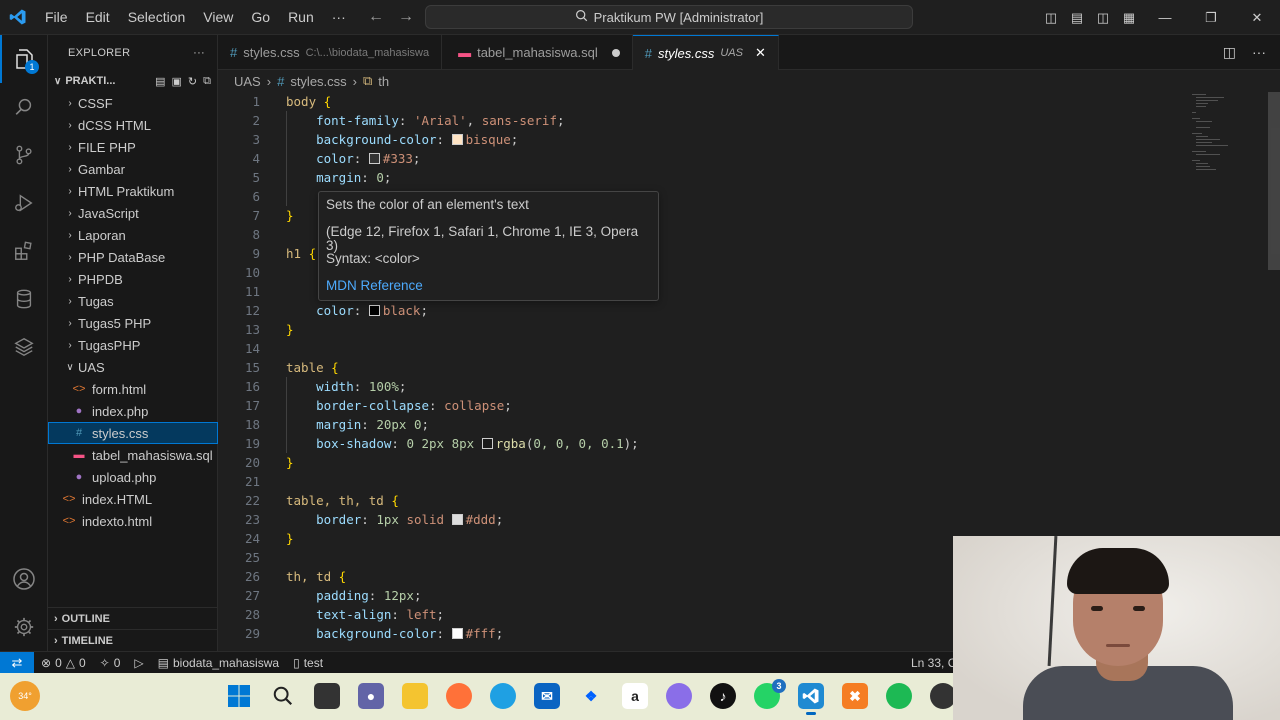 Image resolution: width=1280 pixels, height=720 pixels. I want to click on tree-folder: › Tugas, so click(133, 301).